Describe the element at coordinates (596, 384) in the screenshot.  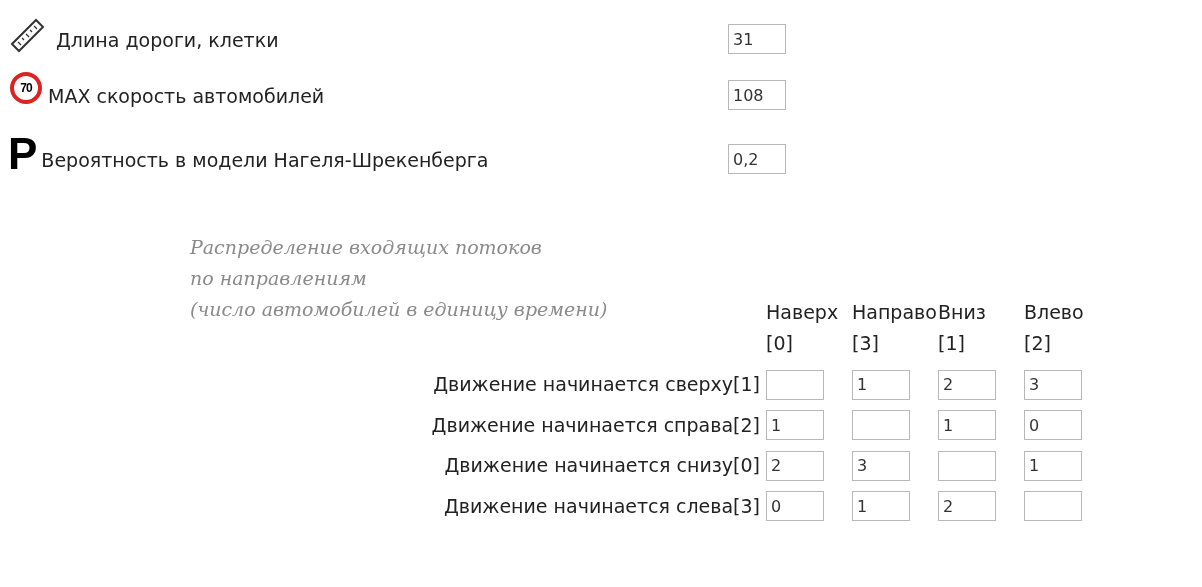
I see `row-label: Движение начинается сверху[1]` at that location.